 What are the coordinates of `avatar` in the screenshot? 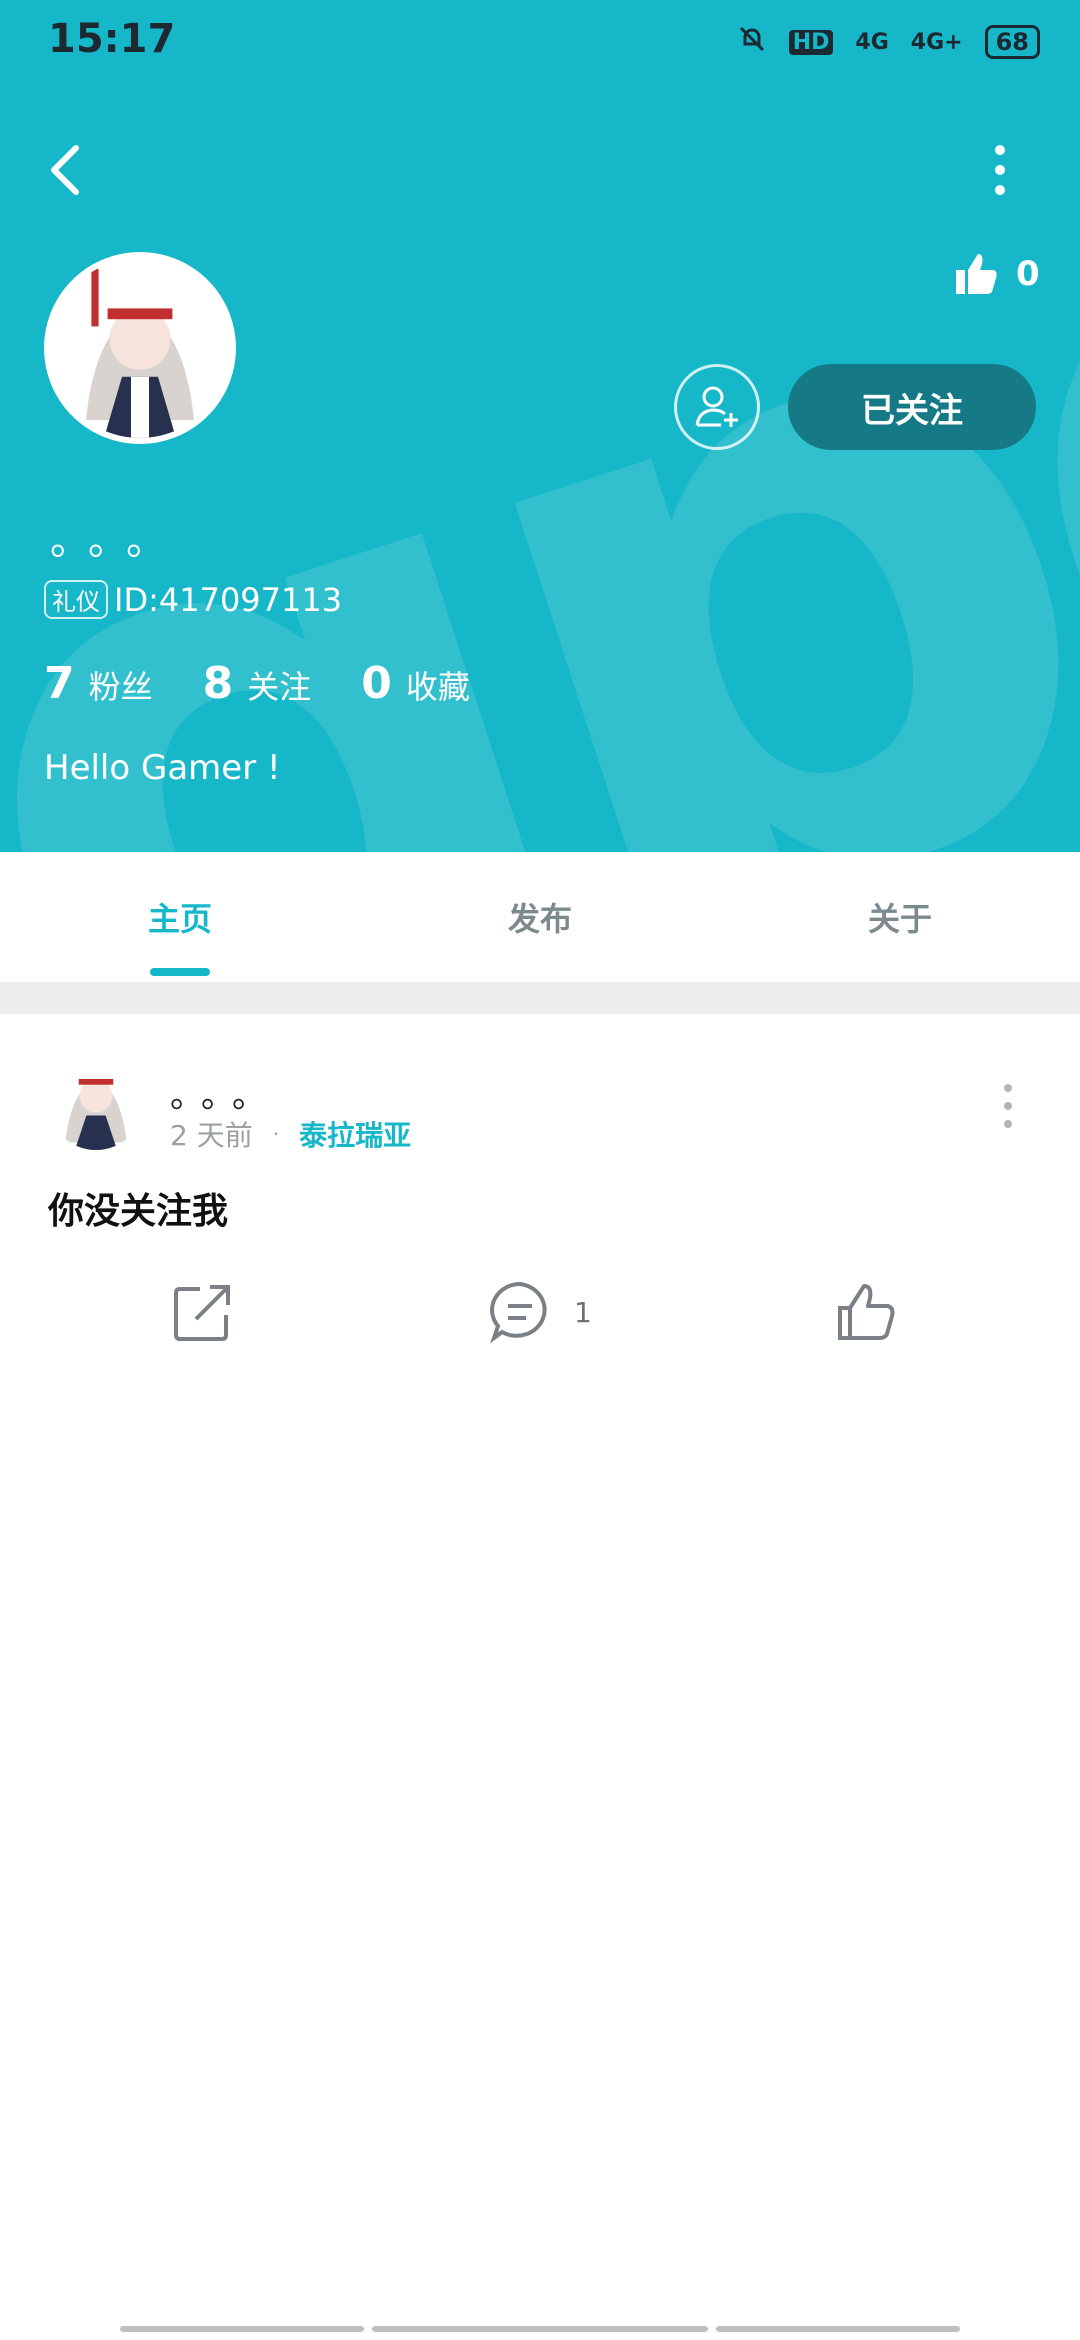 It's located at (140, 348).